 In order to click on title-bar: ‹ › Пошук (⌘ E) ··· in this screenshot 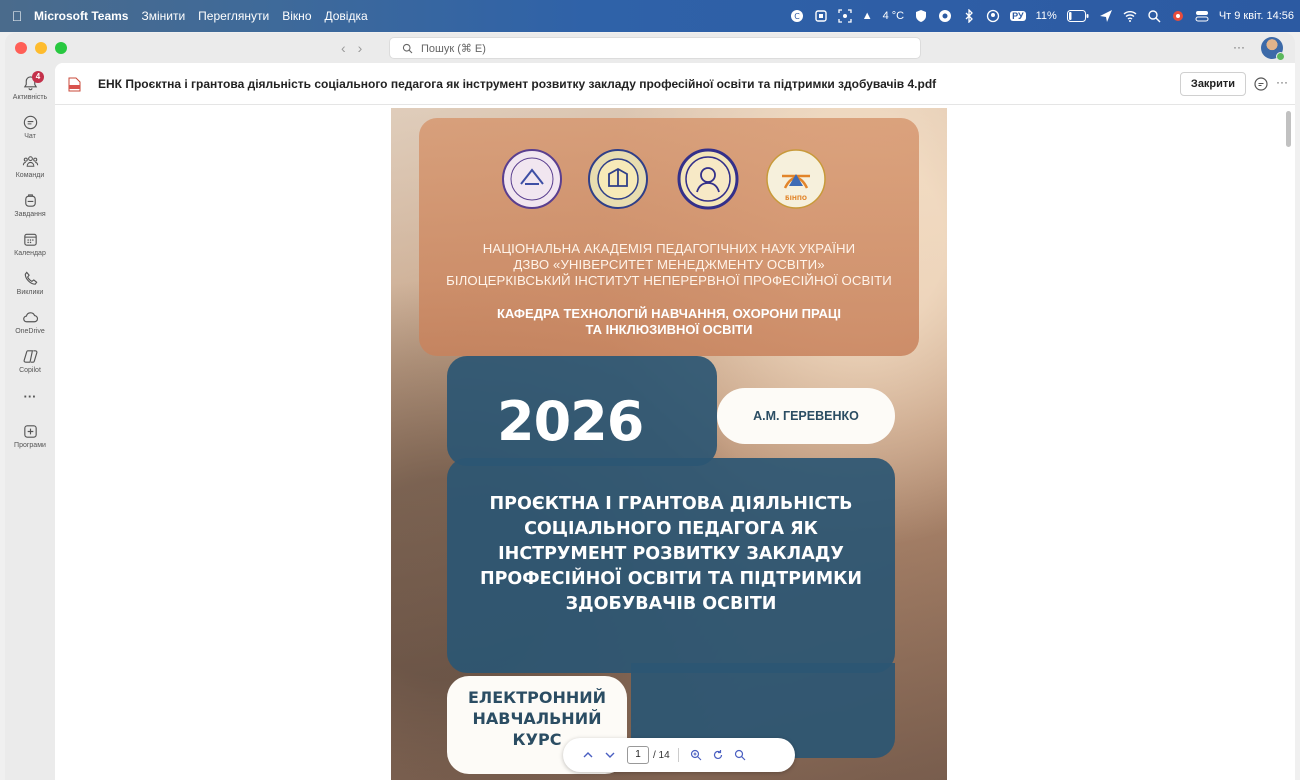, I will do `click(650, 48)`.